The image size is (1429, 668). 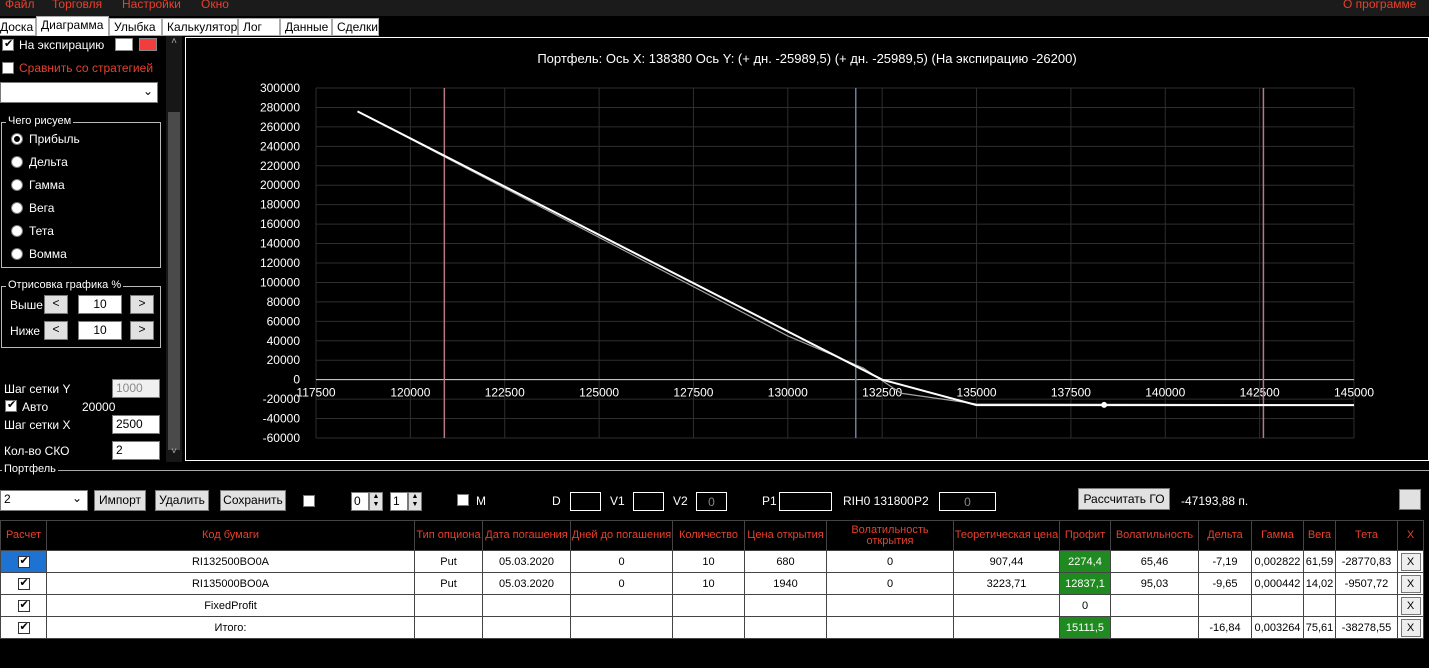 I want to click on extra-button, so click(x=1410, y=499).